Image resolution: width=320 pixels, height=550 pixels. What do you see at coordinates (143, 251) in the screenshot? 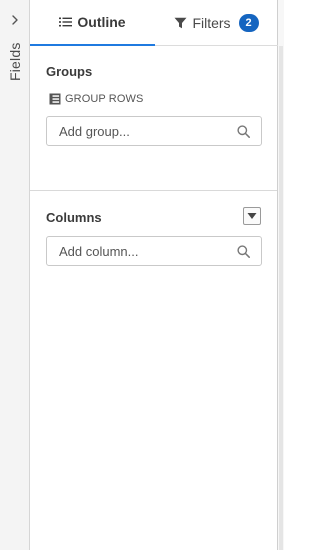
I see `add-column-input` at bounding box center [143, 251].